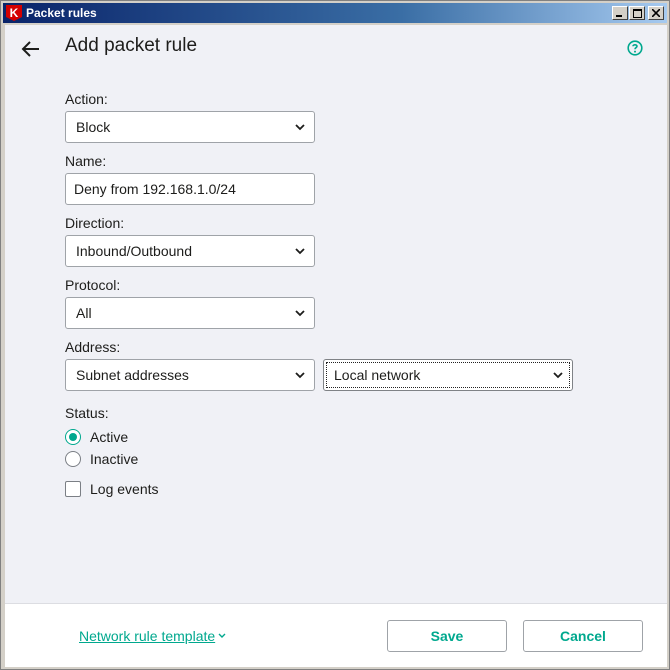 The image size is (670, 670). Describe the element at coordinates (93, 347) in the screenshot. I see `address-label: Address:` at that location.